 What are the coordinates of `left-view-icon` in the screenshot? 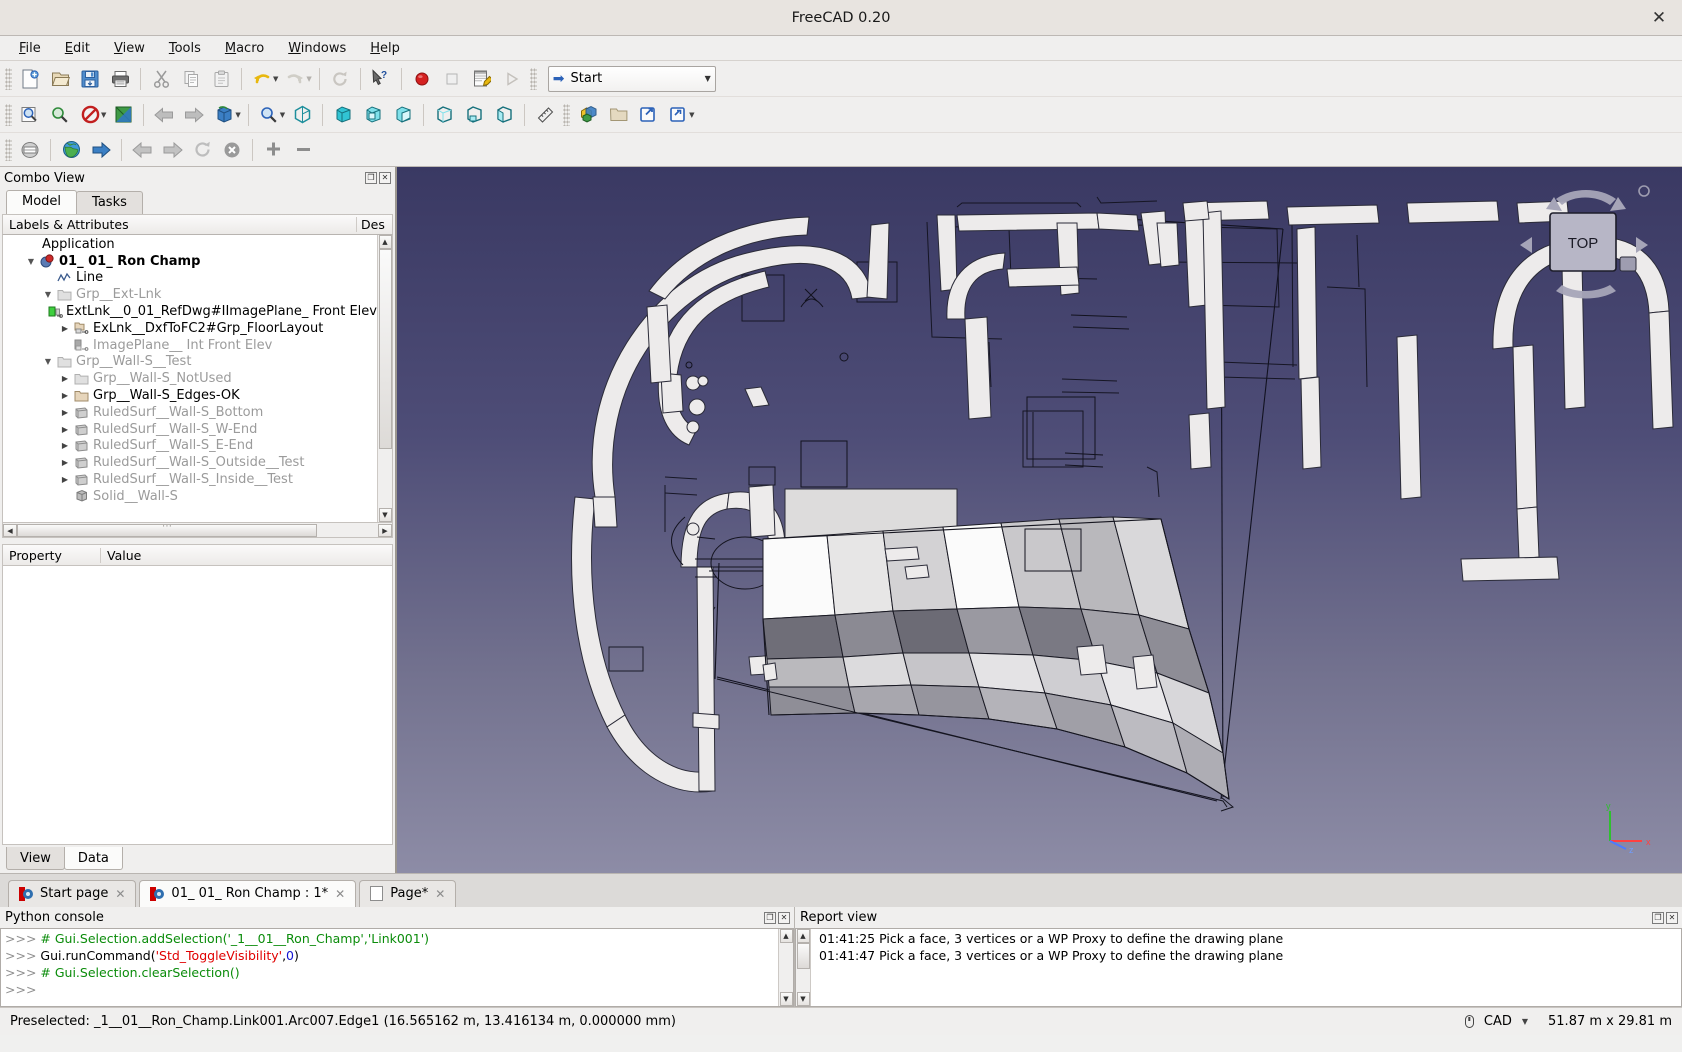 It's located at (504, 115).